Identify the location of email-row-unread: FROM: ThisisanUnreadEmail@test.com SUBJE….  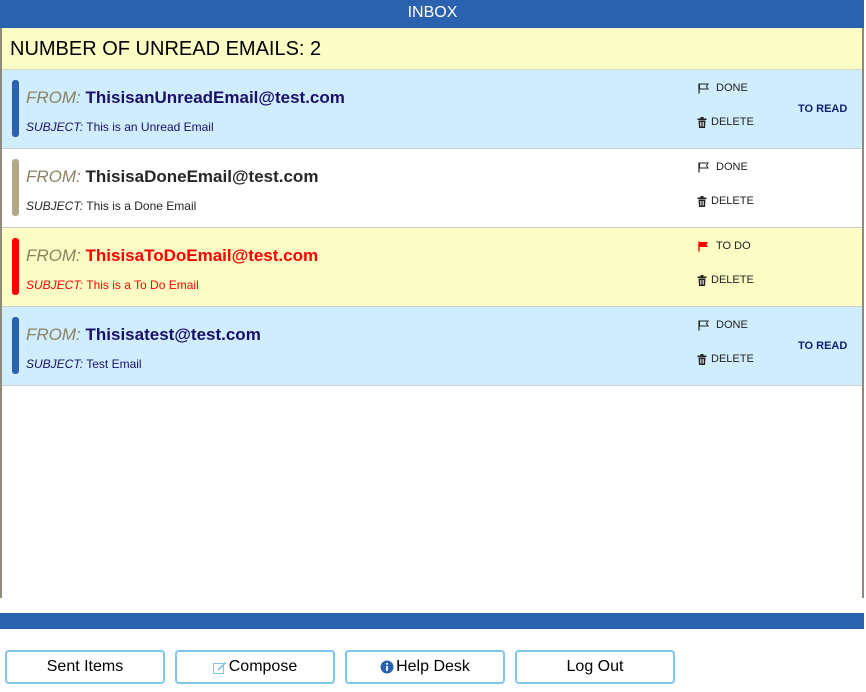
(432, 109).